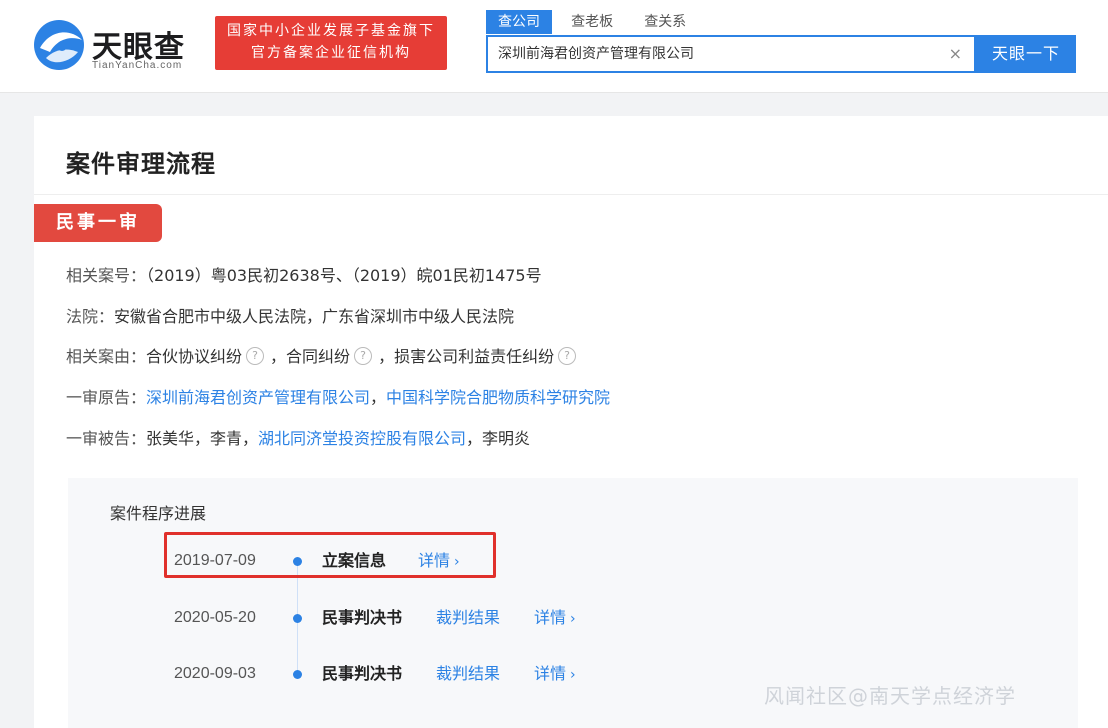  I want to click on timeline-date: 2020-09-03, so click(215, 673).